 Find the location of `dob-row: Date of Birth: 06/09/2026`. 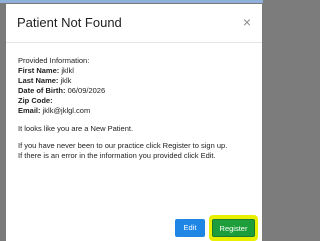

dob-row: Date of Birth: 06/09/2026 is located at coordinates (140, 91).